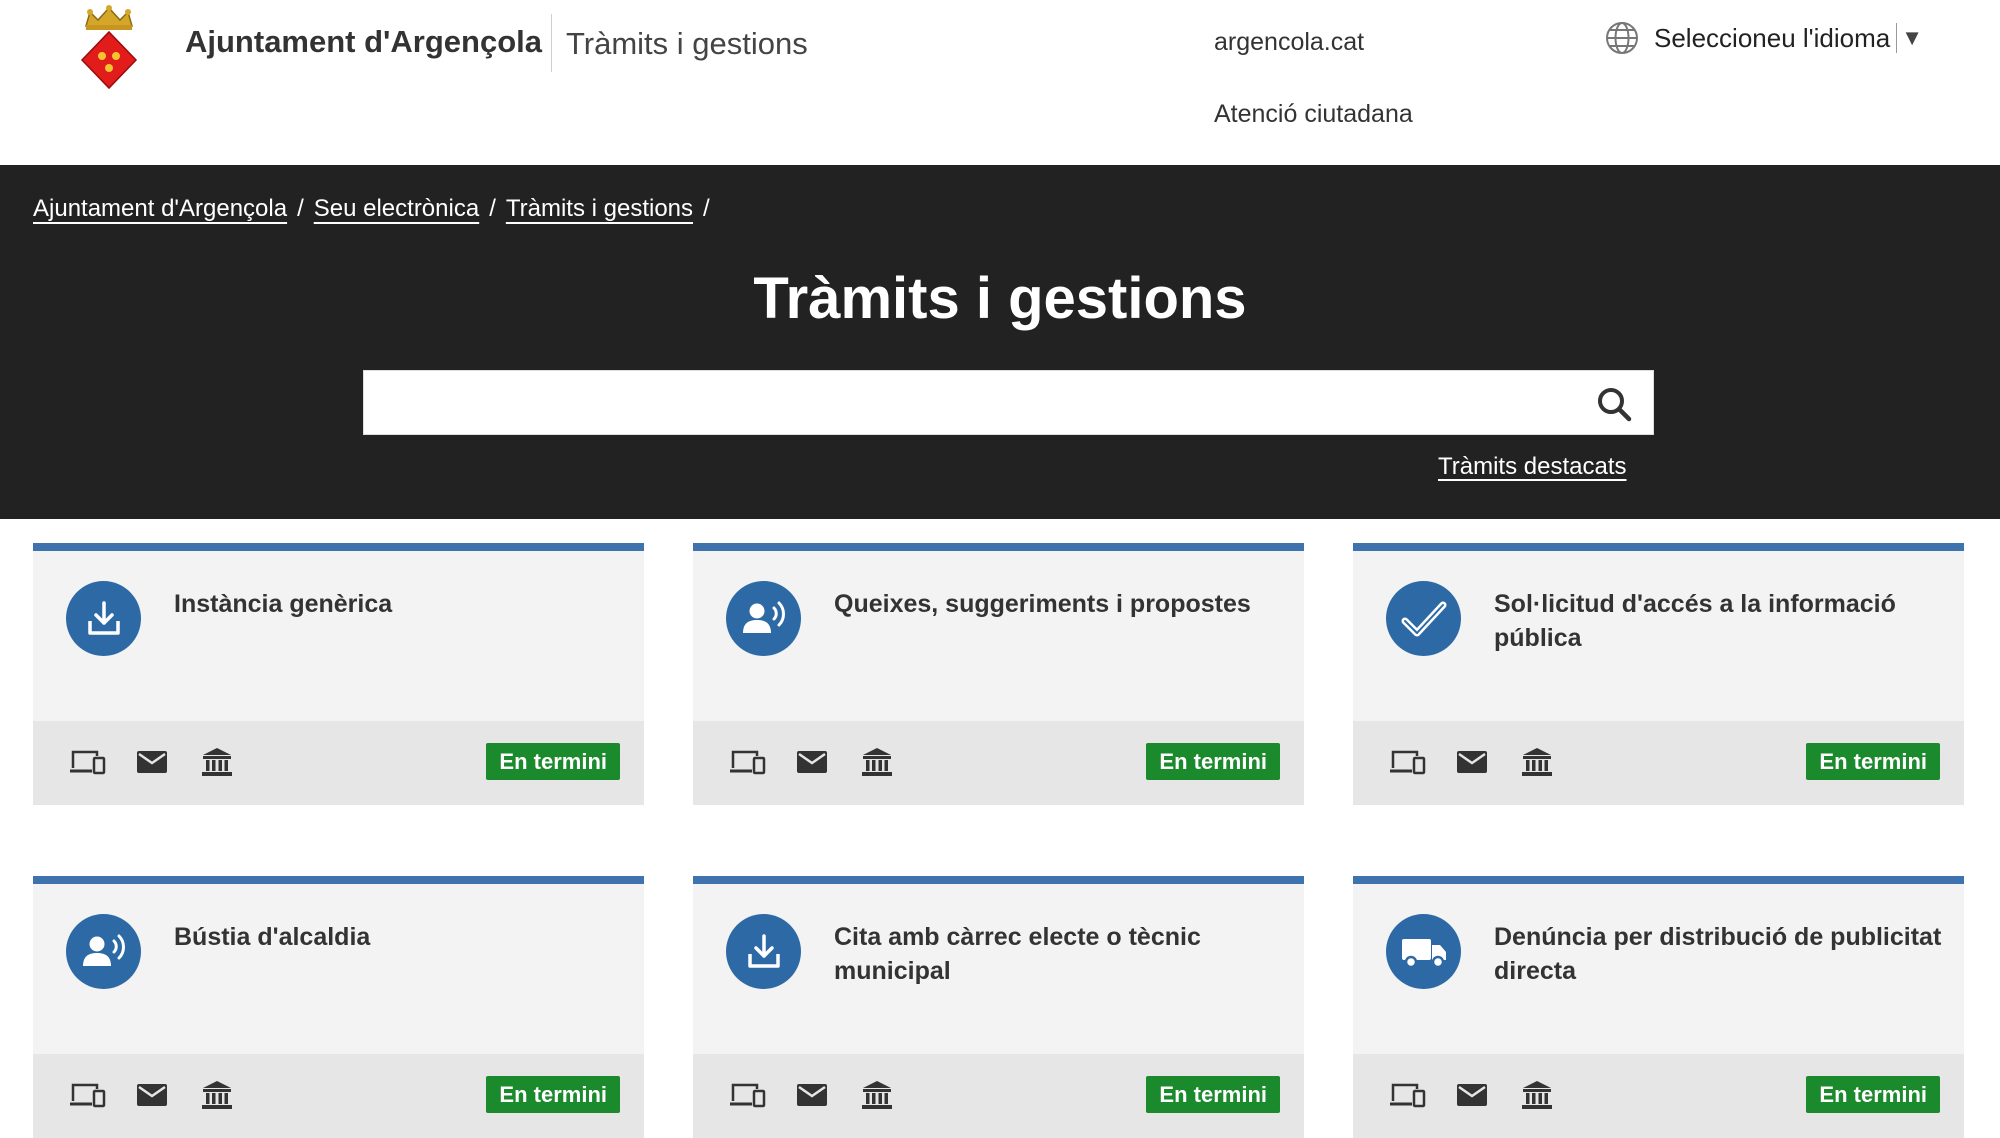  I want to click on search-input, so click(1008, 402).